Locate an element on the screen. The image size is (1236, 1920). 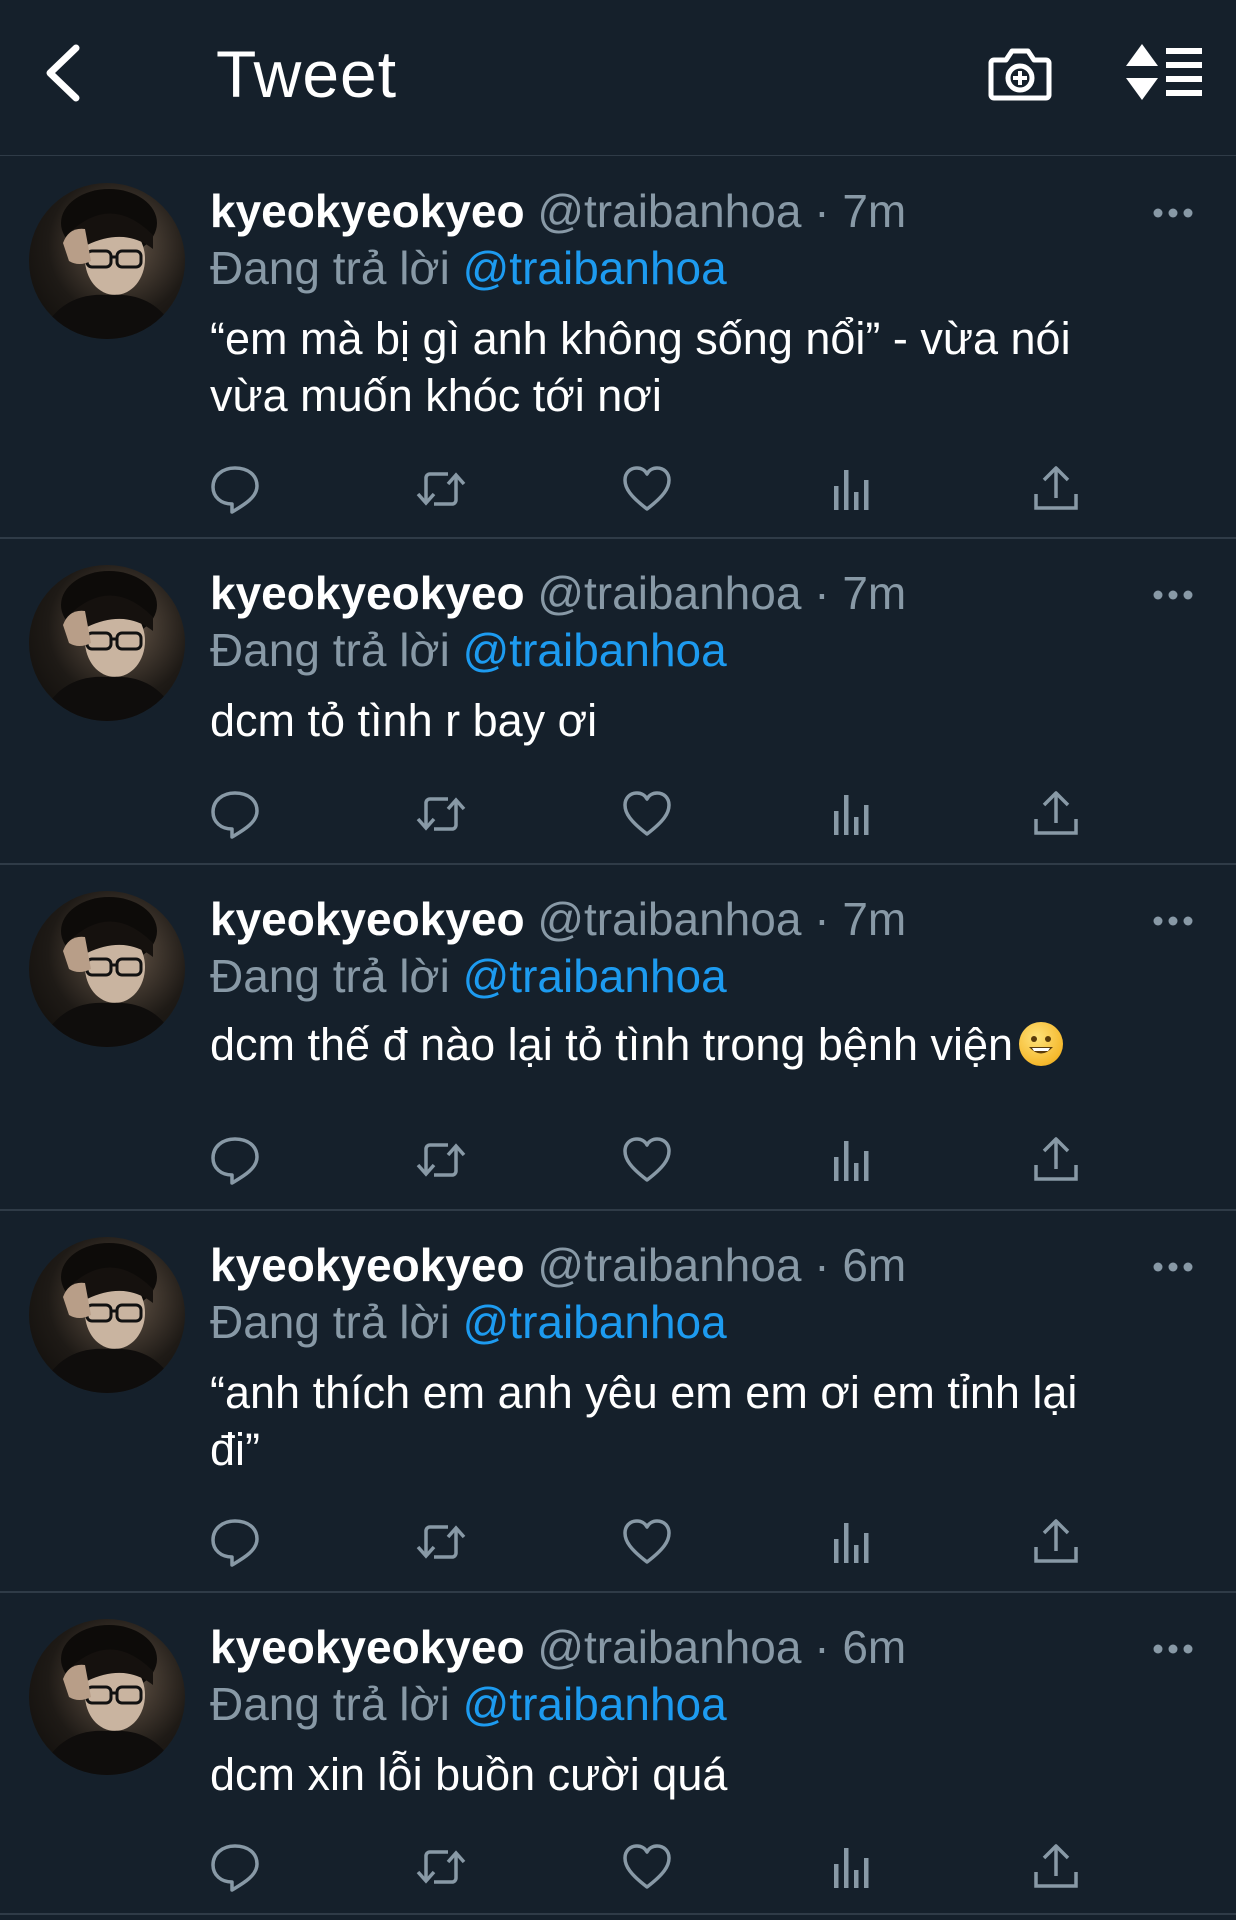
tweet-body: dcm tỏ tình r bay ơi is located at coordinates (690, 720).